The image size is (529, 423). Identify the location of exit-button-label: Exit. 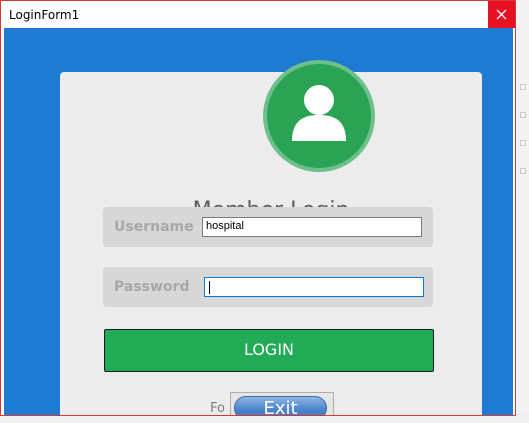
(280, 407).